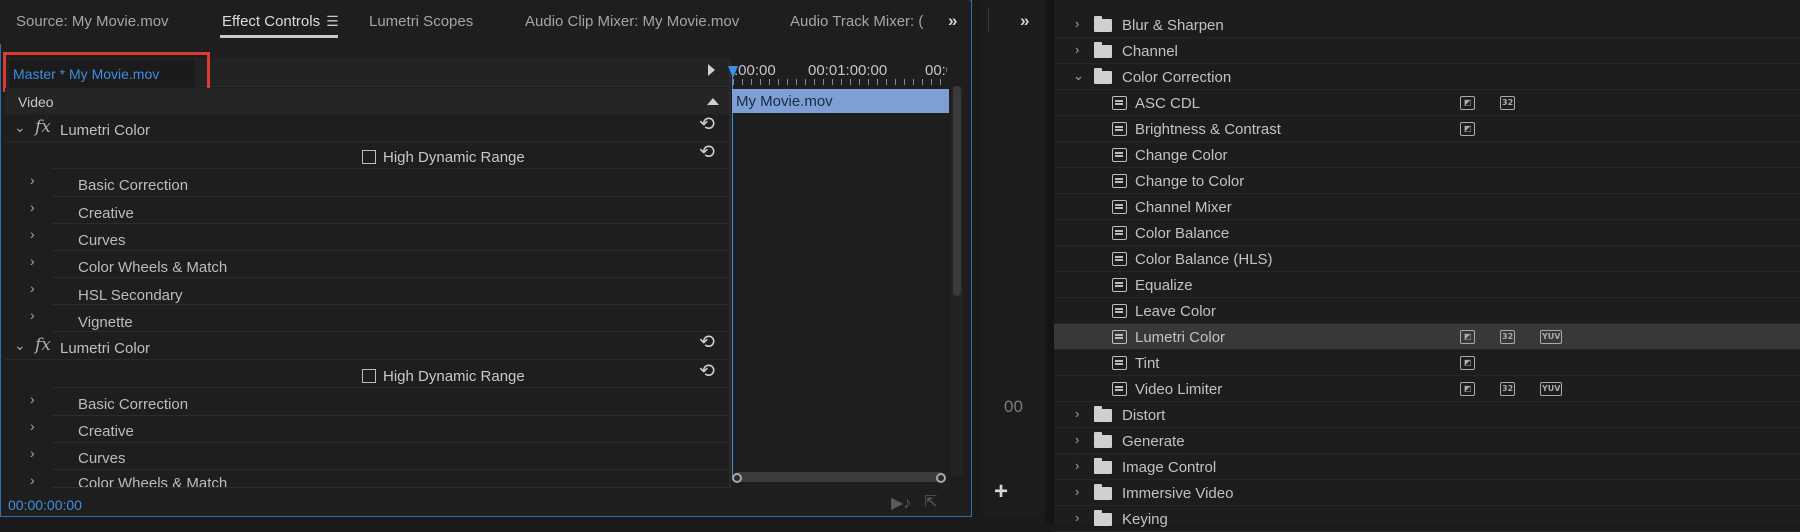  What do you see at coordinates (1190, 181) in the screenshot?
I see `tree-effect-label: Change to Color` at bounding box center [1190, 181].